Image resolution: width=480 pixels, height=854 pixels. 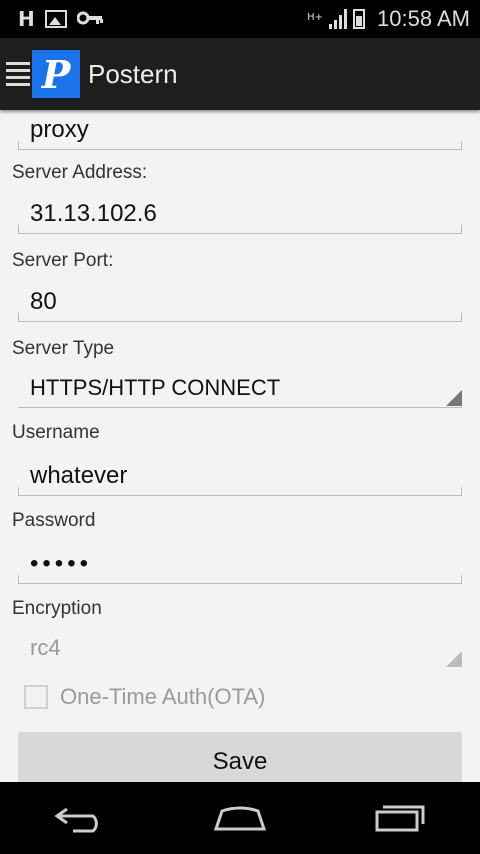 I want to click on menu-icon, so click(x=18, y=74).